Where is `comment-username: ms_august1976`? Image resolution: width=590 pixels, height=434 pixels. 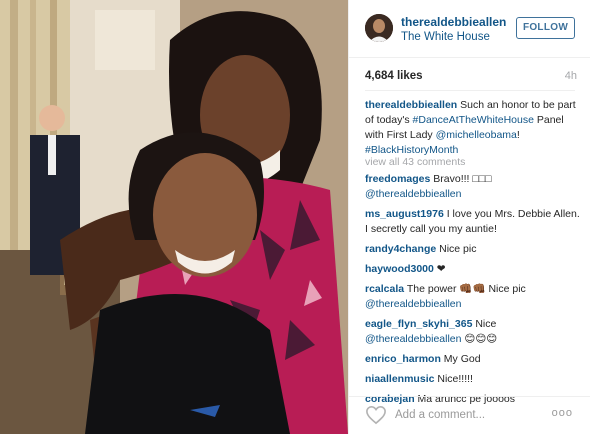
comment-username: ms_august1976 is located at coordinates (404, 214).